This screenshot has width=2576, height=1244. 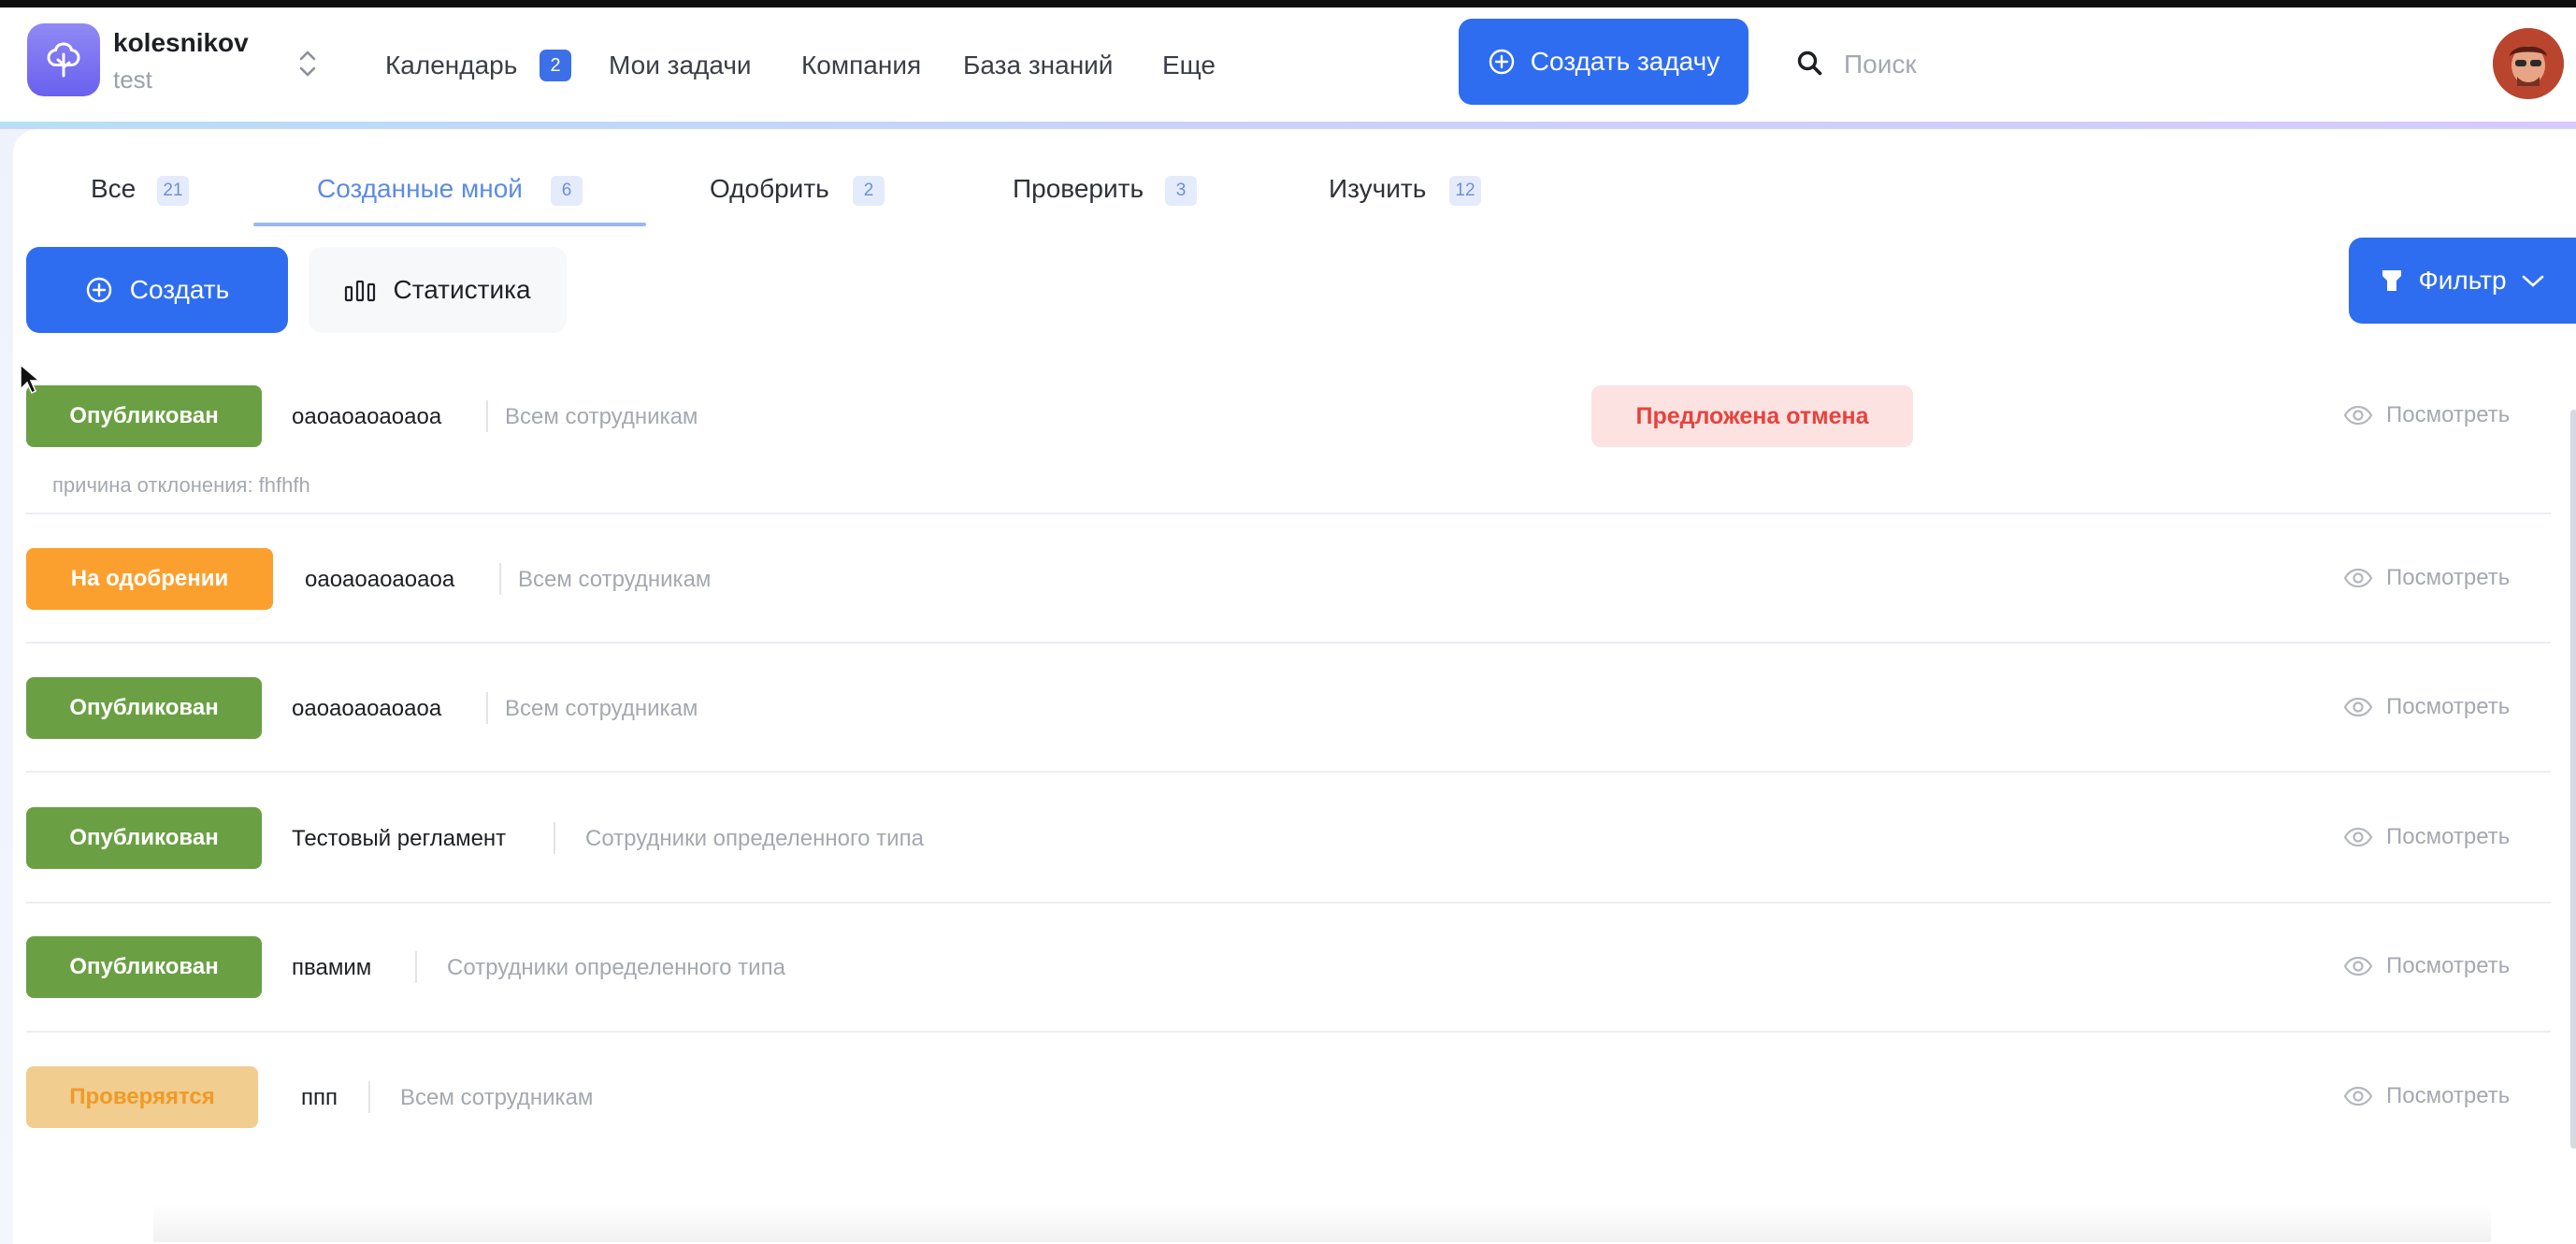 I want to click on filter-label: Фильтр, so click(x=2463, y=280).